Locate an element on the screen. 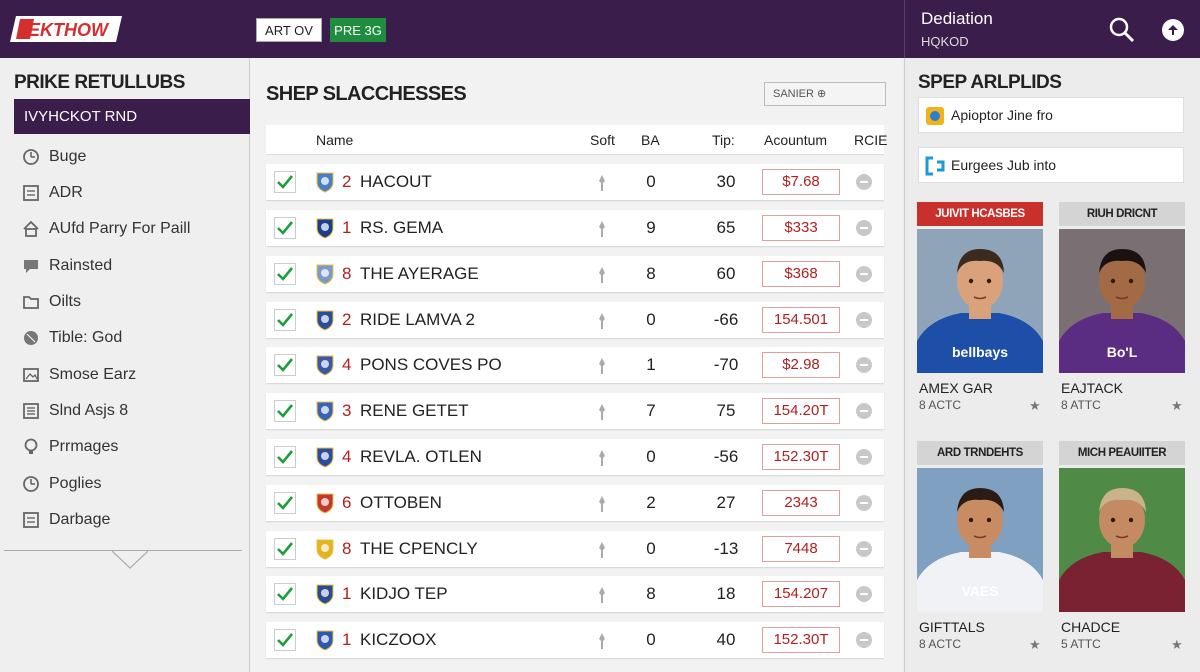 This screenshot has height=672, width=1200. table-row: 3 RENE GETET 7 75 154.20T is located at coordinates (575, 411).